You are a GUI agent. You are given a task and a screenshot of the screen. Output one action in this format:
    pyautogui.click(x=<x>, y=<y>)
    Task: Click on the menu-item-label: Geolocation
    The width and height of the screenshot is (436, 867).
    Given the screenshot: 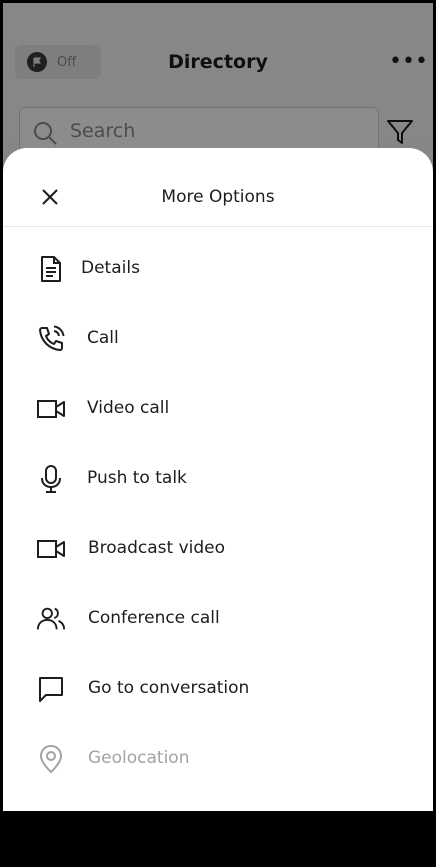 What is the action you would take?
    pyautogui.click(x=139, y=758)
    